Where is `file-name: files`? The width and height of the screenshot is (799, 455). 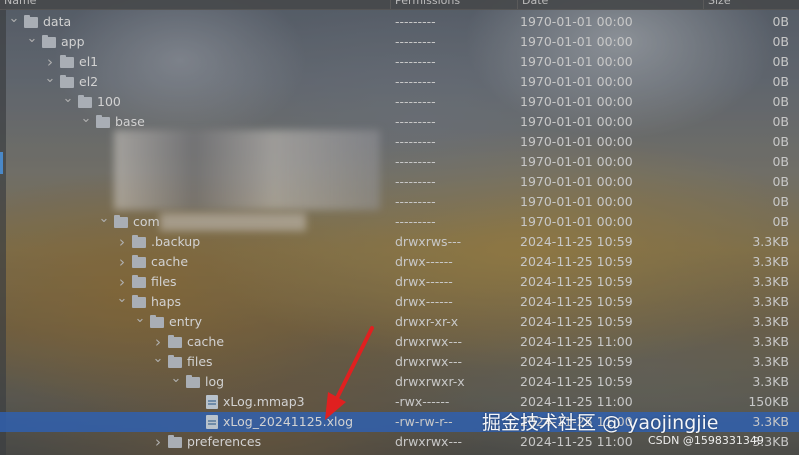 file-name: files is located at coordinates (200, 361).